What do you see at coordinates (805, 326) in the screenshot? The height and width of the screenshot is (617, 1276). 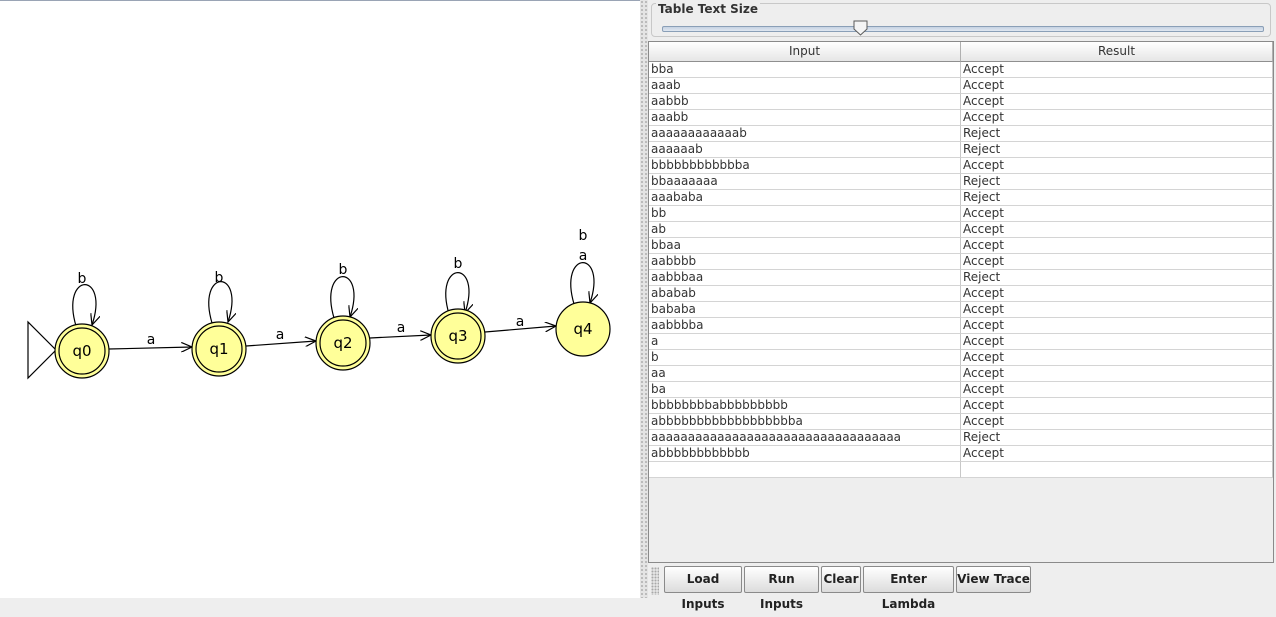 I see `input-cell: aabbbba` at bounding box center [805, 326].